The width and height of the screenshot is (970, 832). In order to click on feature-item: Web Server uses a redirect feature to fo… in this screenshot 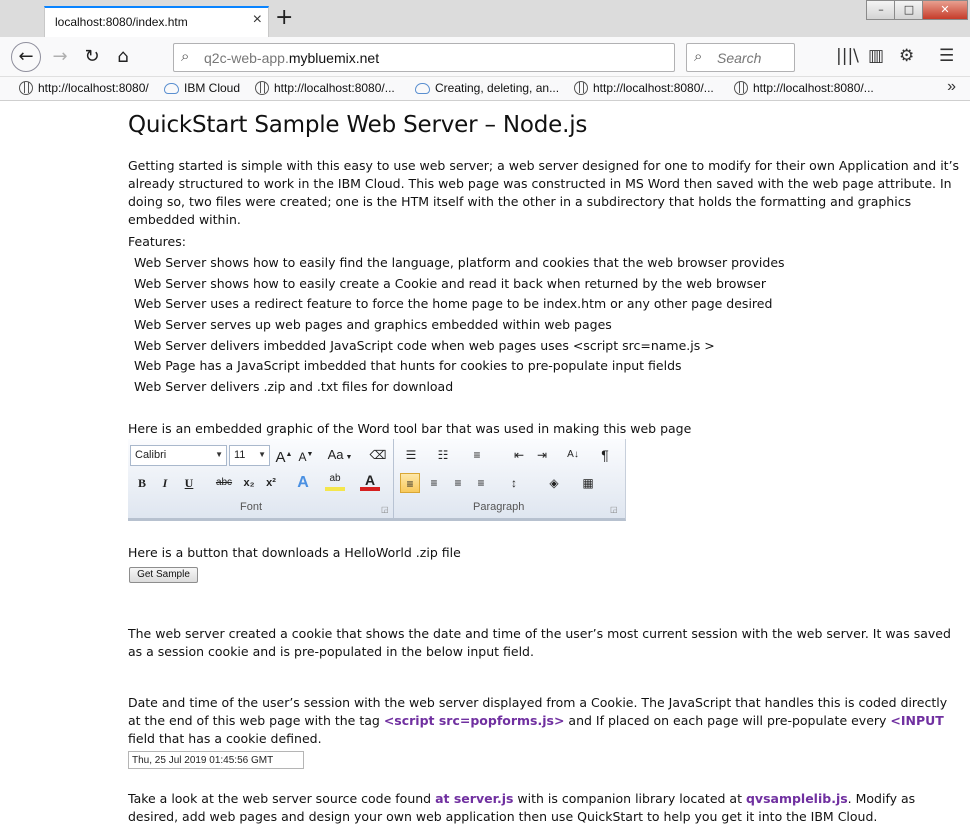, I will do `click(453, 303)`.